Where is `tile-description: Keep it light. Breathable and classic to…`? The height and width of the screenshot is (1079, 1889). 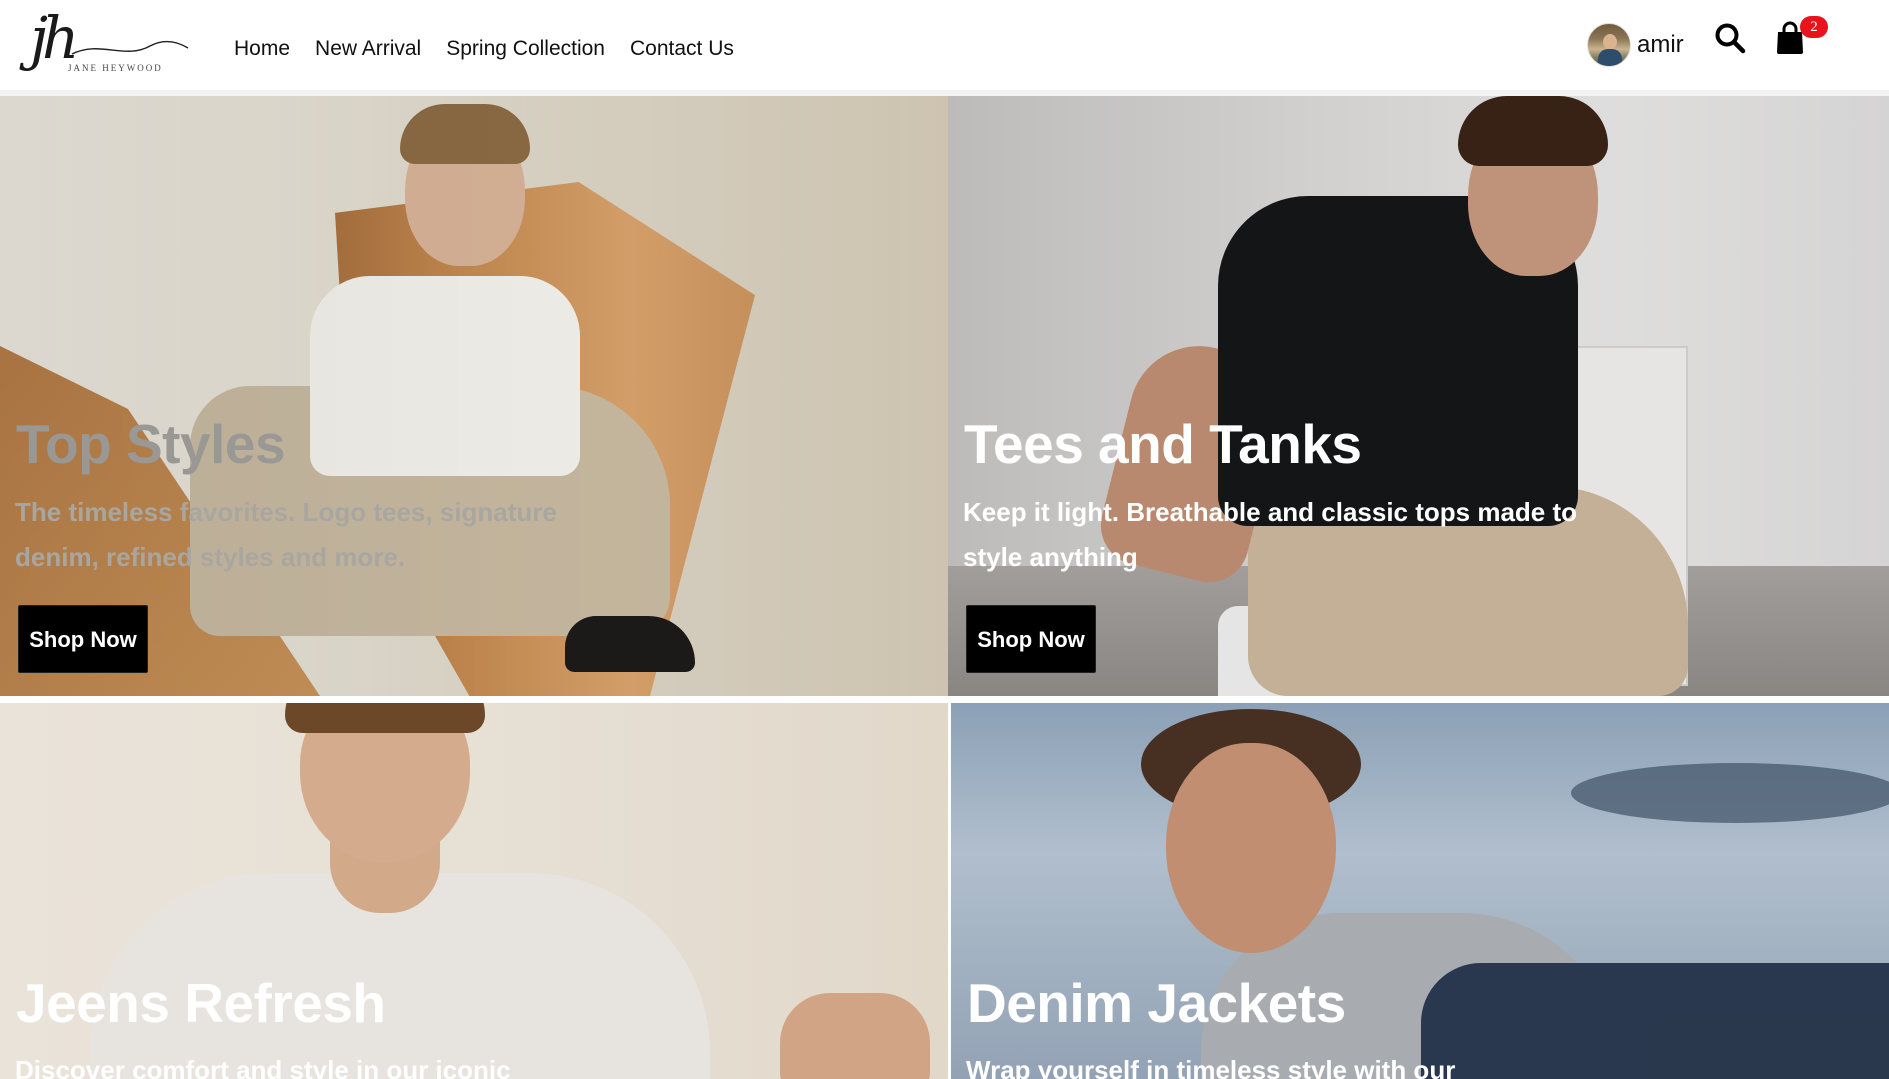
tile-description: Keep it light. Breathable and classic to… is located at coordinates (1270, 534).